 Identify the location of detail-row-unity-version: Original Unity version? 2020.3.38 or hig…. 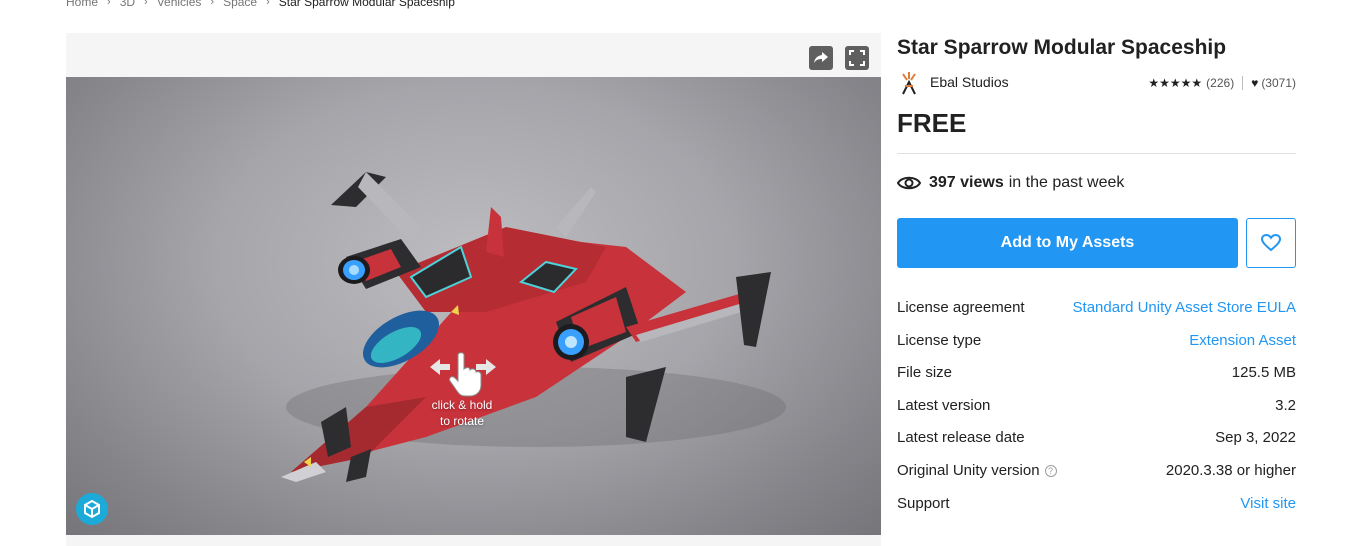
(1096, 474).